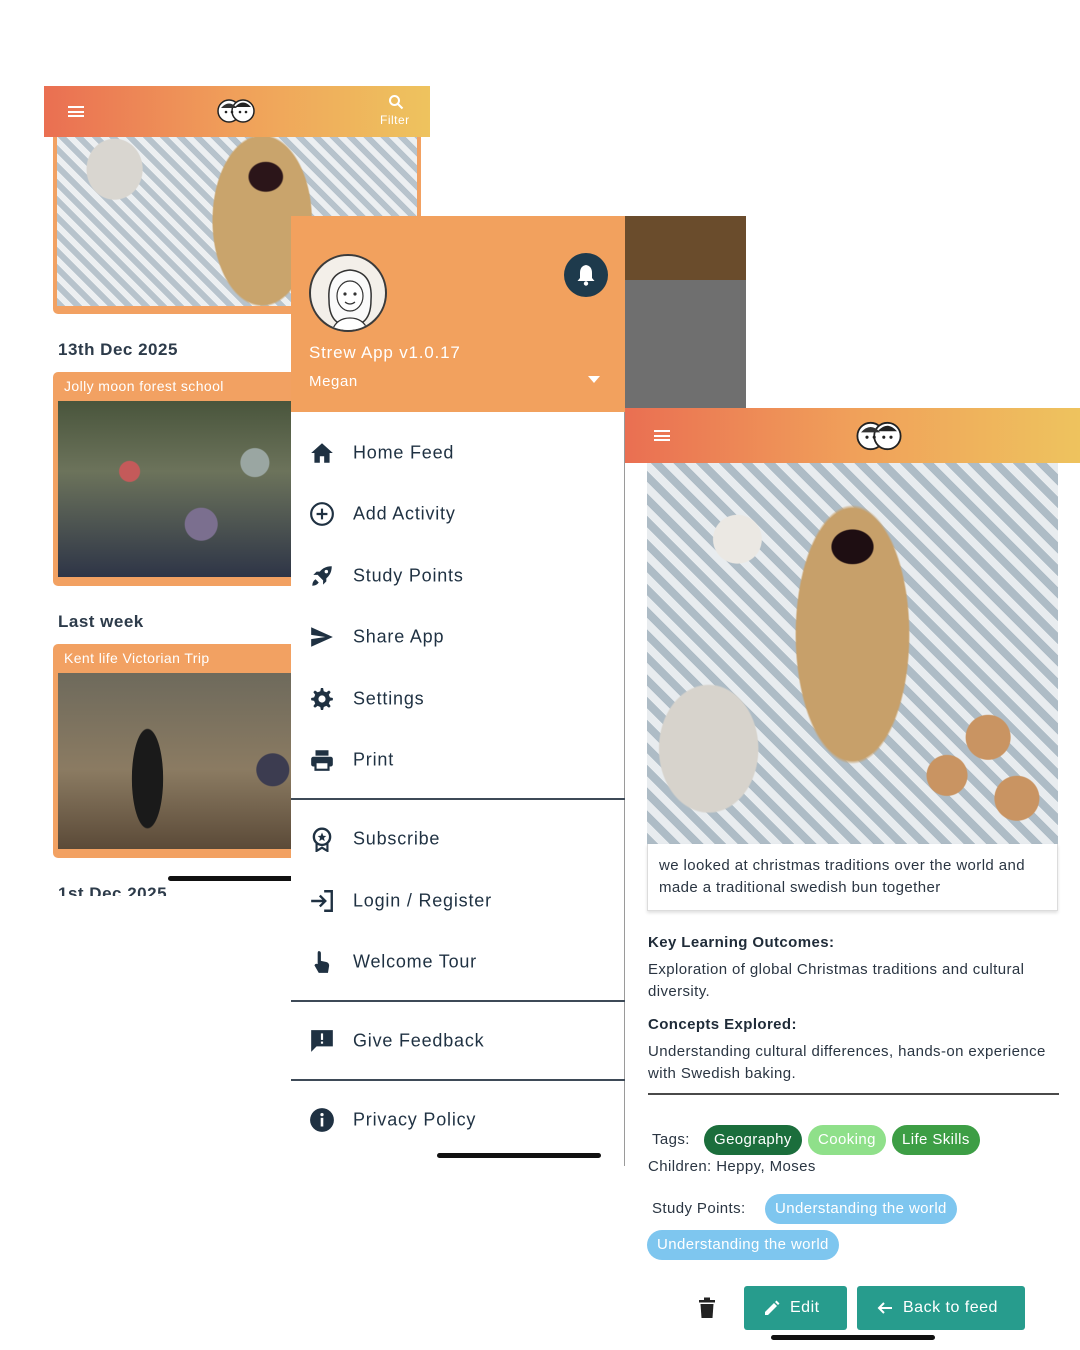  What do you see at coordinates (322, 961) in the screenshot?
I see `touch-icon` at bounding box center [322, 961].